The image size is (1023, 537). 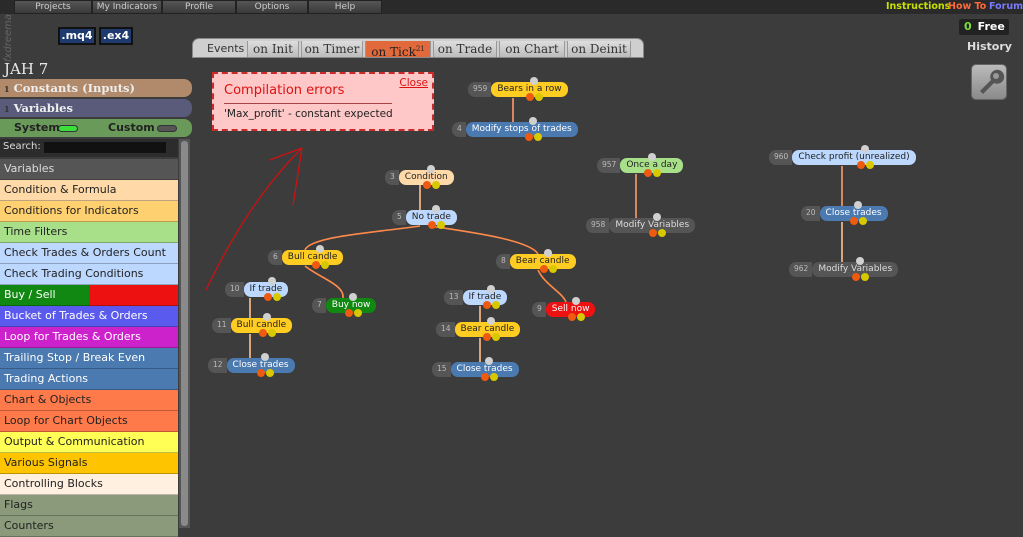 What do you see at coordinates (781, 157) in the screenshot?
I see `block-id: 960` at bounding box center [781, 157].